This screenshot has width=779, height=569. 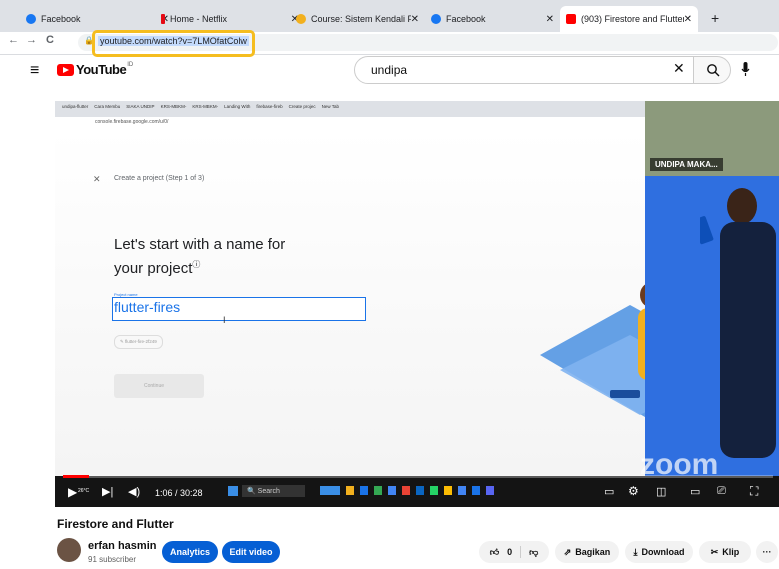 I want to click on step-label: Create a project (Step 1 of 3), so click(x=159, y=178).